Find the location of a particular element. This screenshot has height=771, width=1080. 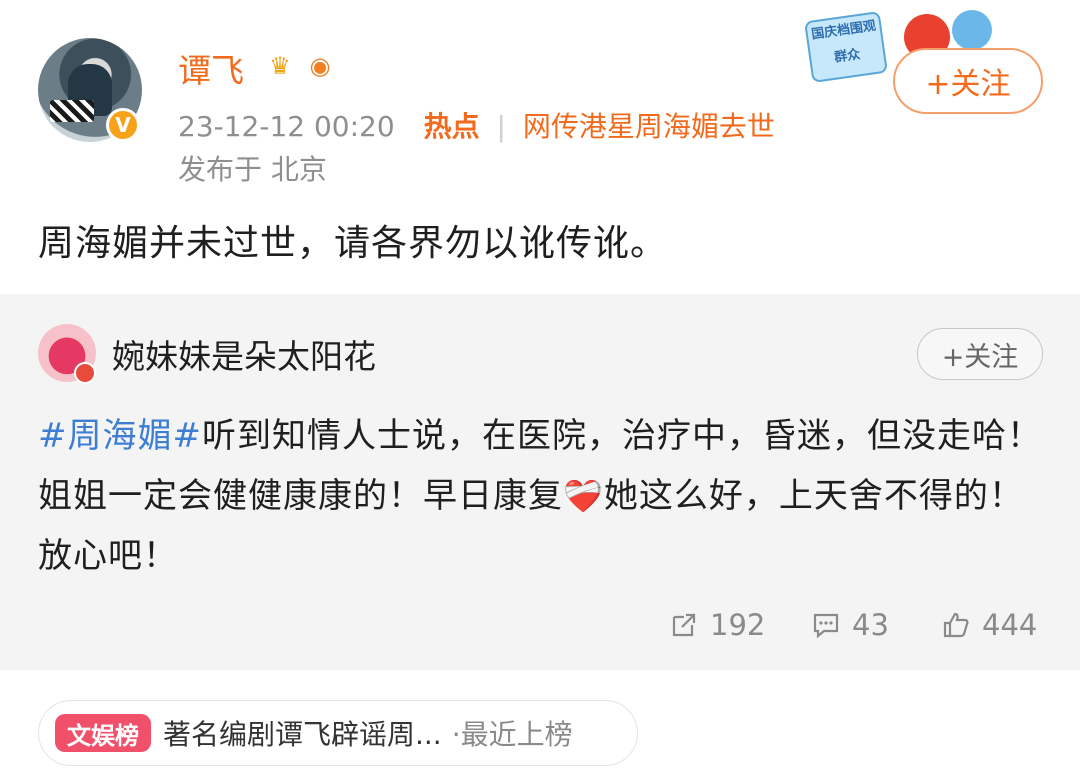

share-icon is located at coordinates (684, 625).